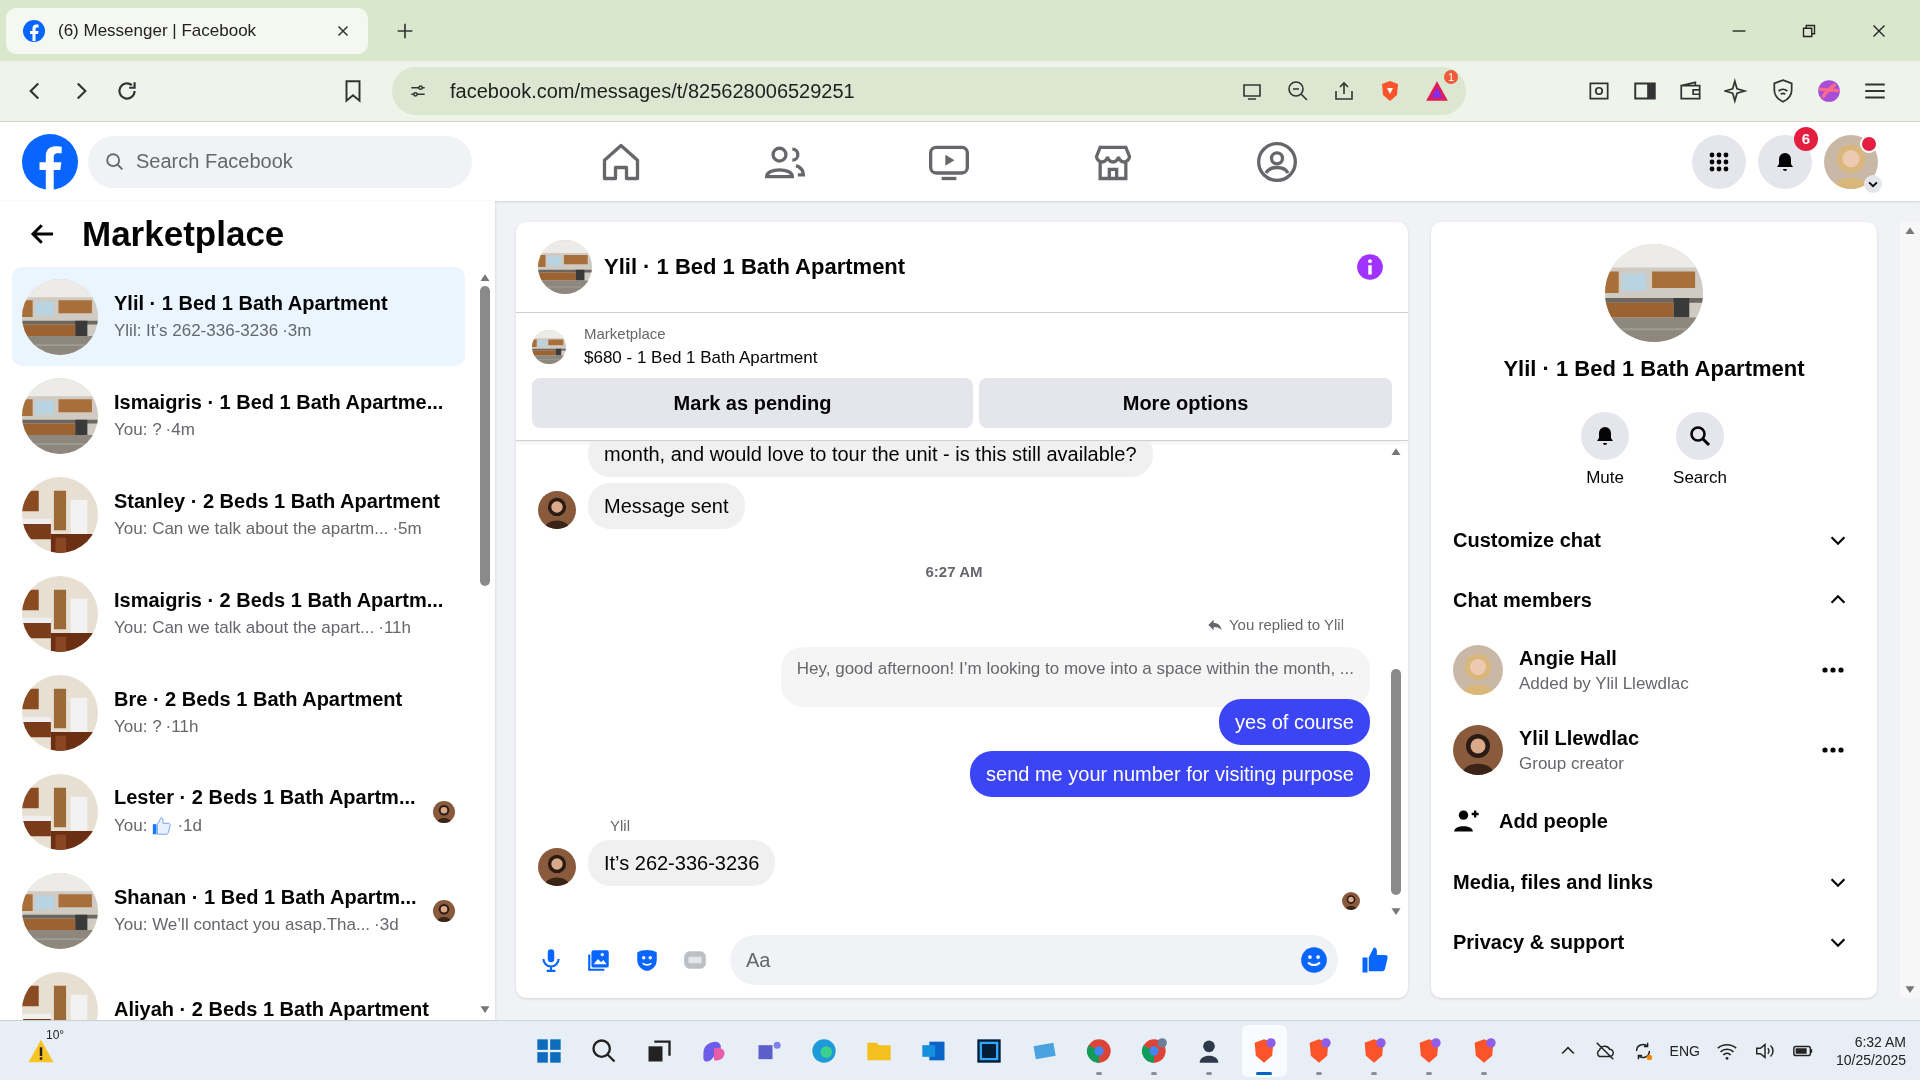  Describe the element at coordinates (1170, 774) in the screenshot. I see `message-bubble: send me your number for visiting purpose` at that location.